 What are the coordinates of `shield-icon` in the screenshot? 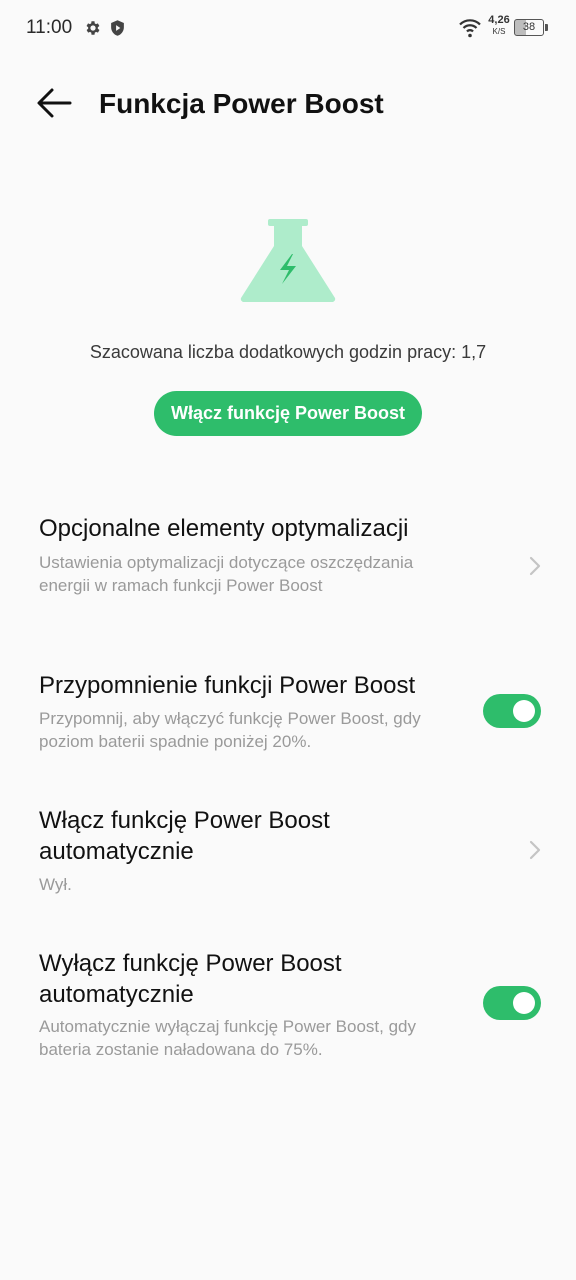 It's located at (117, 28).